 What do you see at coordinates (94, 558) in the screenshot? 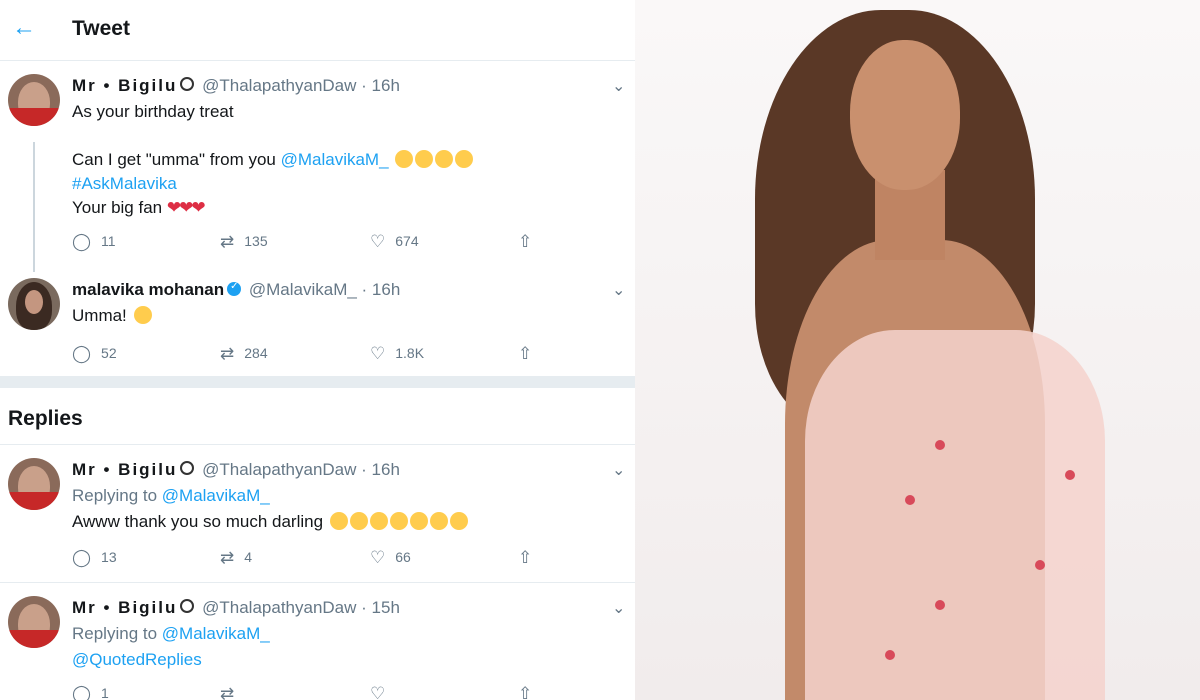
I see `reply-button: ◯ 13` at bounding box center [94, 558].